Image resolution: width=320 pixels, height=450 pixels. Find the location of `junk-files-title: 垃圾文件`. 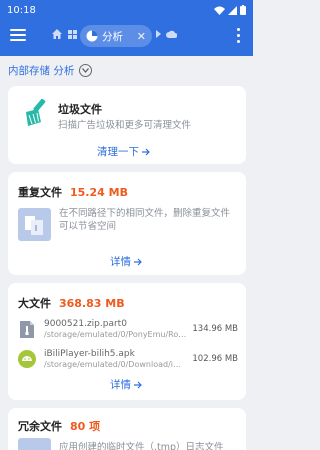

junk-files-title: 垃圾文件 is located at coordinates (80, 109).